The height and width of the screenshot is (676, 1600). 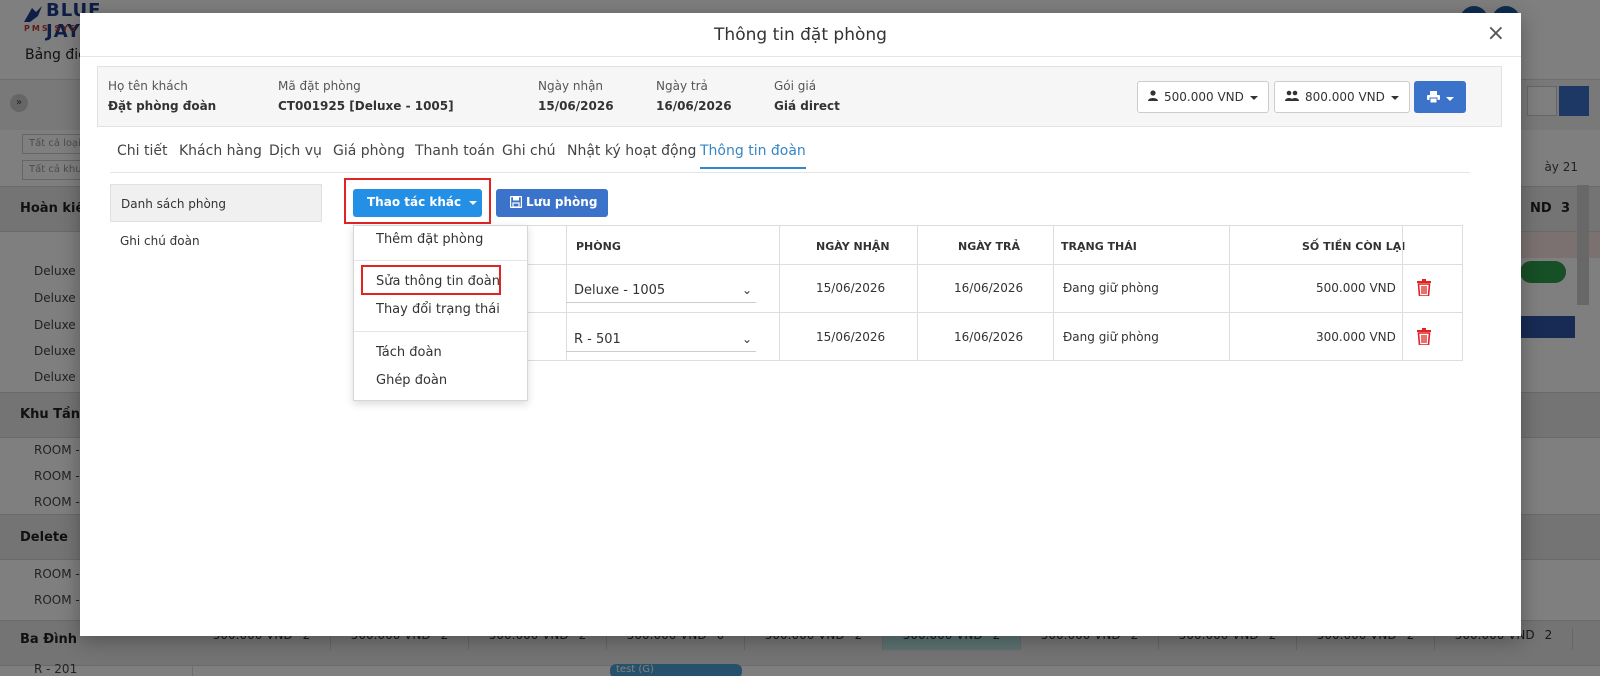 What do you see at coordinates (148, 86) in the screenshot?
I see `guest-label: Họ tên khách` at bounding box center [148, 86].